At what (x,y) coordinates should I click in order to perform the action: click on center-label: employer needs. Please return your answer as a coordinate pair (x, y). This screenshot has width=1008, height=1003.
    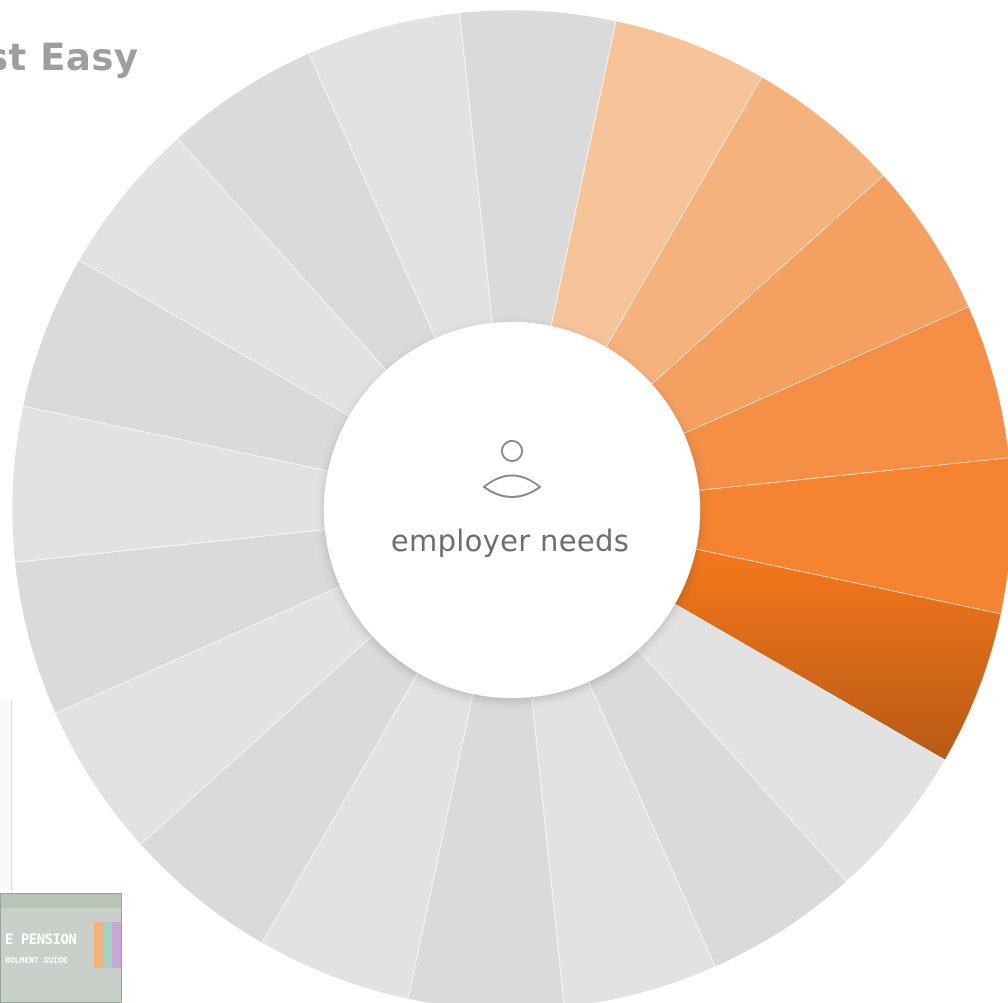
    Looking at the image, I should click on (510, 541).